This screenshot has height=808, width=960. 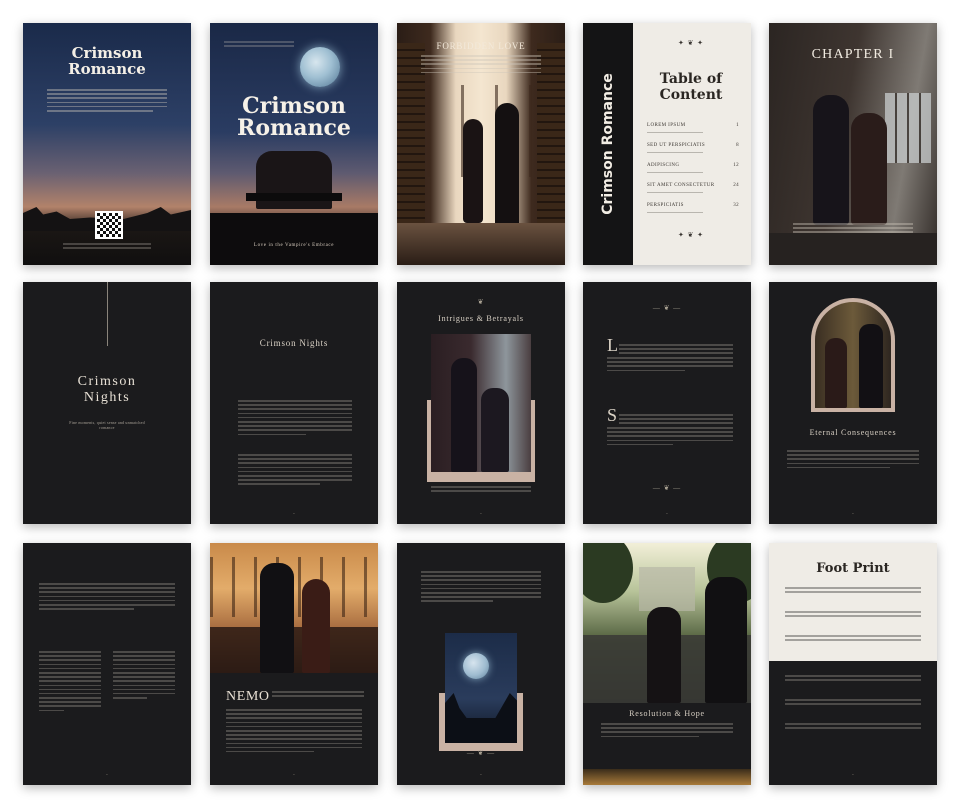 What do you see at coordinates (853, 568) in the screenshot?
I see `footprint-heading: Foot Print` at bounding box center [853, 568].